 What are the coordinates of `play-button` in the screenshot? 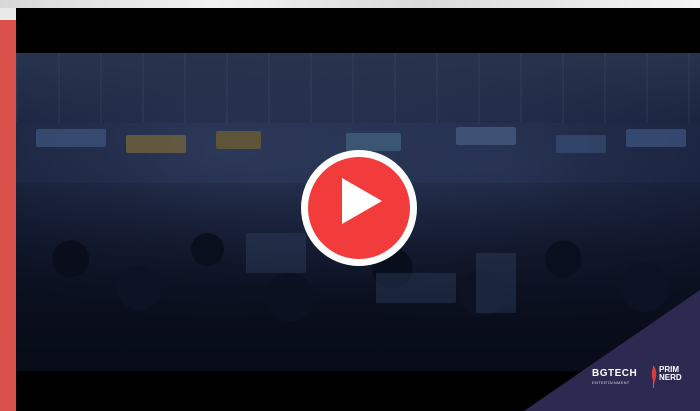 It's located at (359, 208).